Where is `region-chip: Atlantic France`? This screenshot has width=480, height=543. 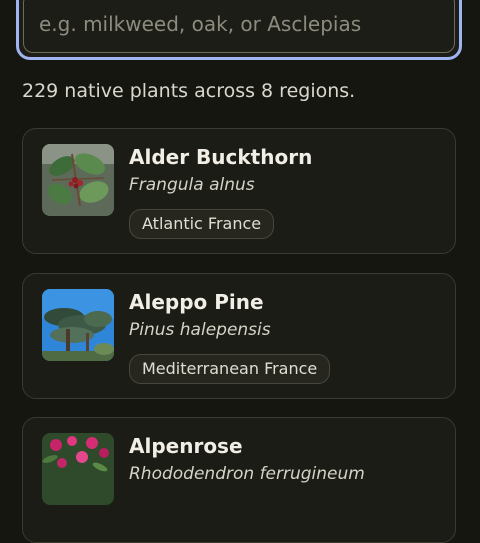 region-chip: Atlantic France is located at coordinates (202, 224).